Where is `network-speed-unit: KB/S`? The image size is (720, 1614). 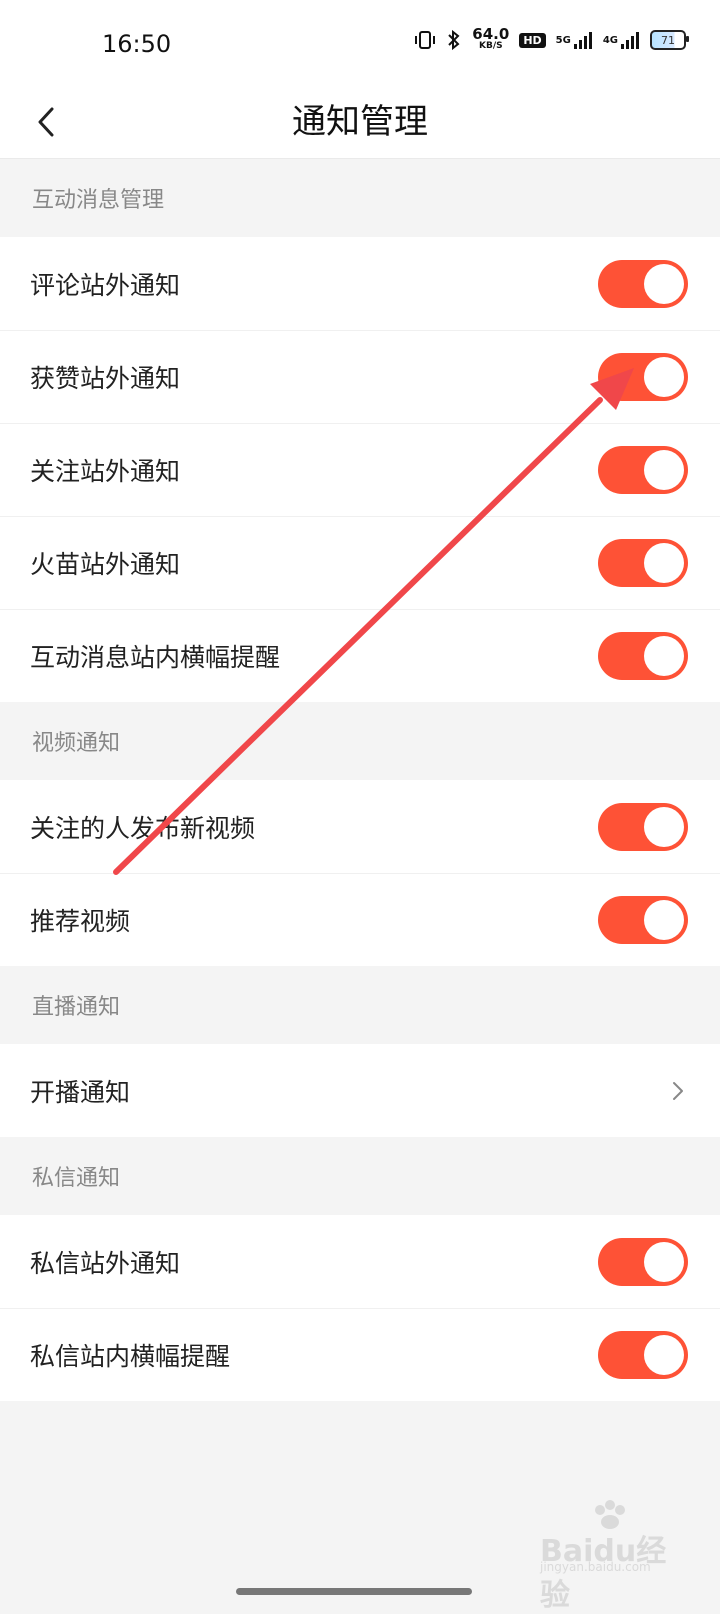
network-speed-unit: KB/S is located at coordinates (491, 46).